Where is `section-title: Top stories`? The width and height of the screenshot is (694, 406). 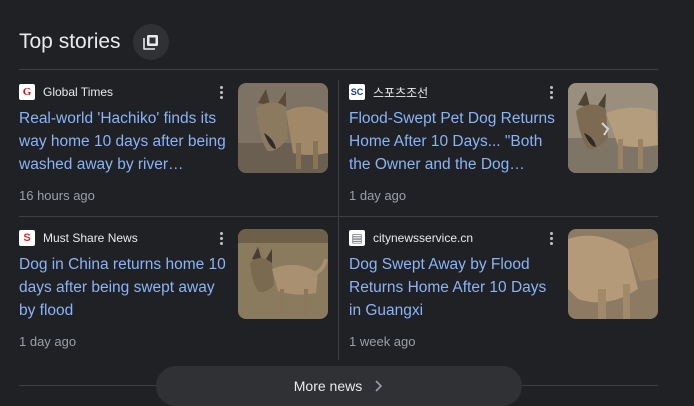 section-title: Top stories is located at coordinates (70, 41).